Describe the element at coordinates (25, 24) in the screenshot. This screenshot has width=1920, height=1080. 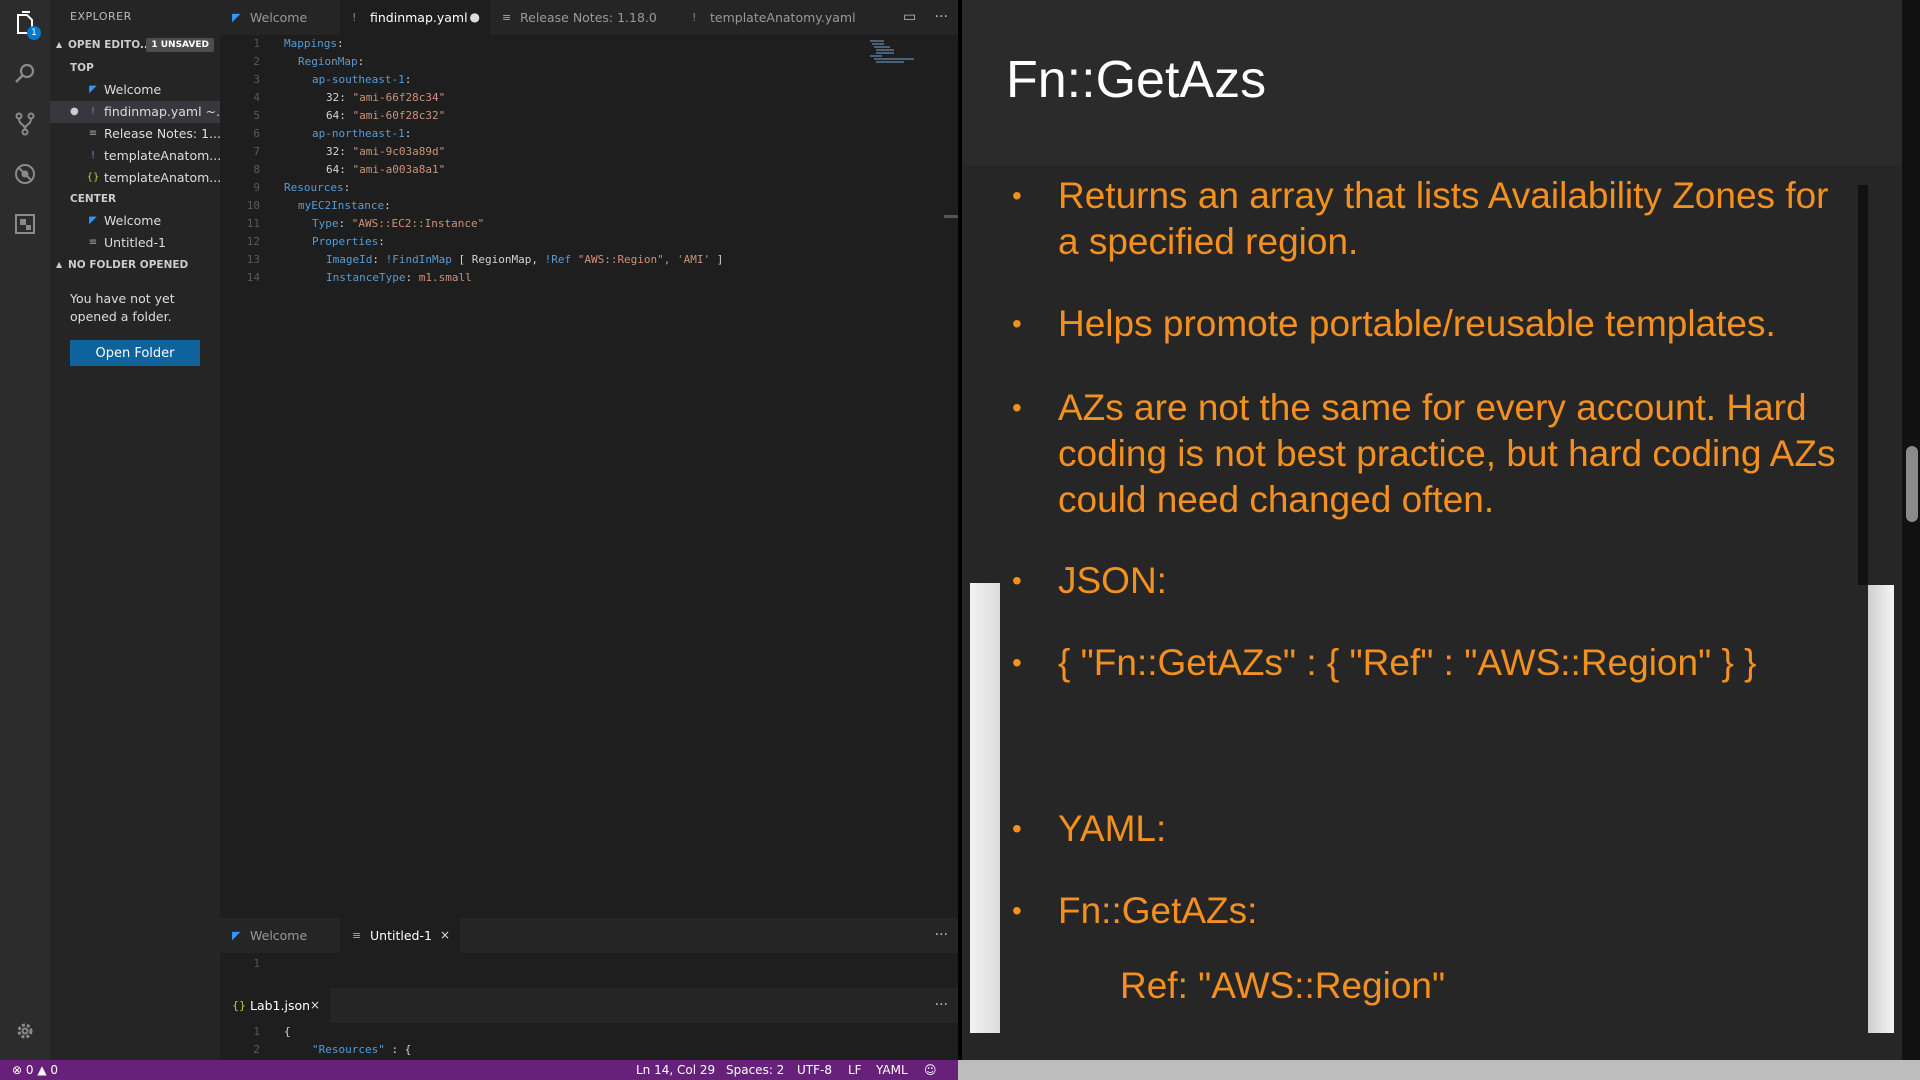
I see `files-icon: 1` at that location.